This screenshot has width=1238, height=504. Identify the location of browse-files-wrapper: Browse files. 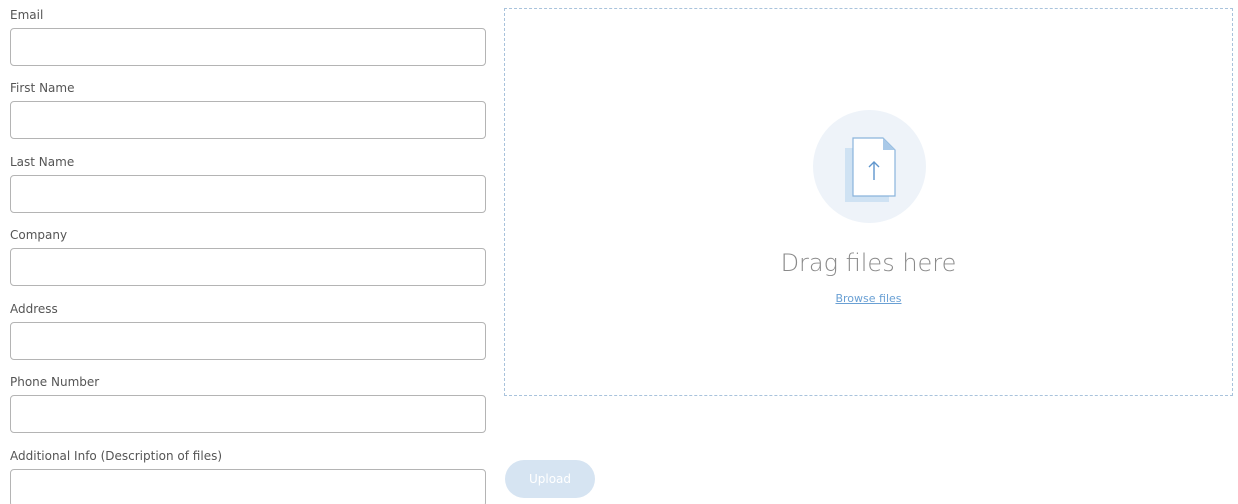
(868, 298).